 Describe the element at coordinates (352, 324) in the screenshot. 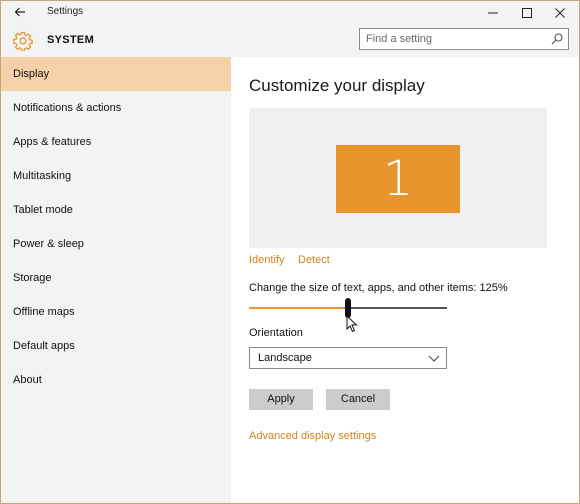

I see `mouse-cursor-icon` at that location.